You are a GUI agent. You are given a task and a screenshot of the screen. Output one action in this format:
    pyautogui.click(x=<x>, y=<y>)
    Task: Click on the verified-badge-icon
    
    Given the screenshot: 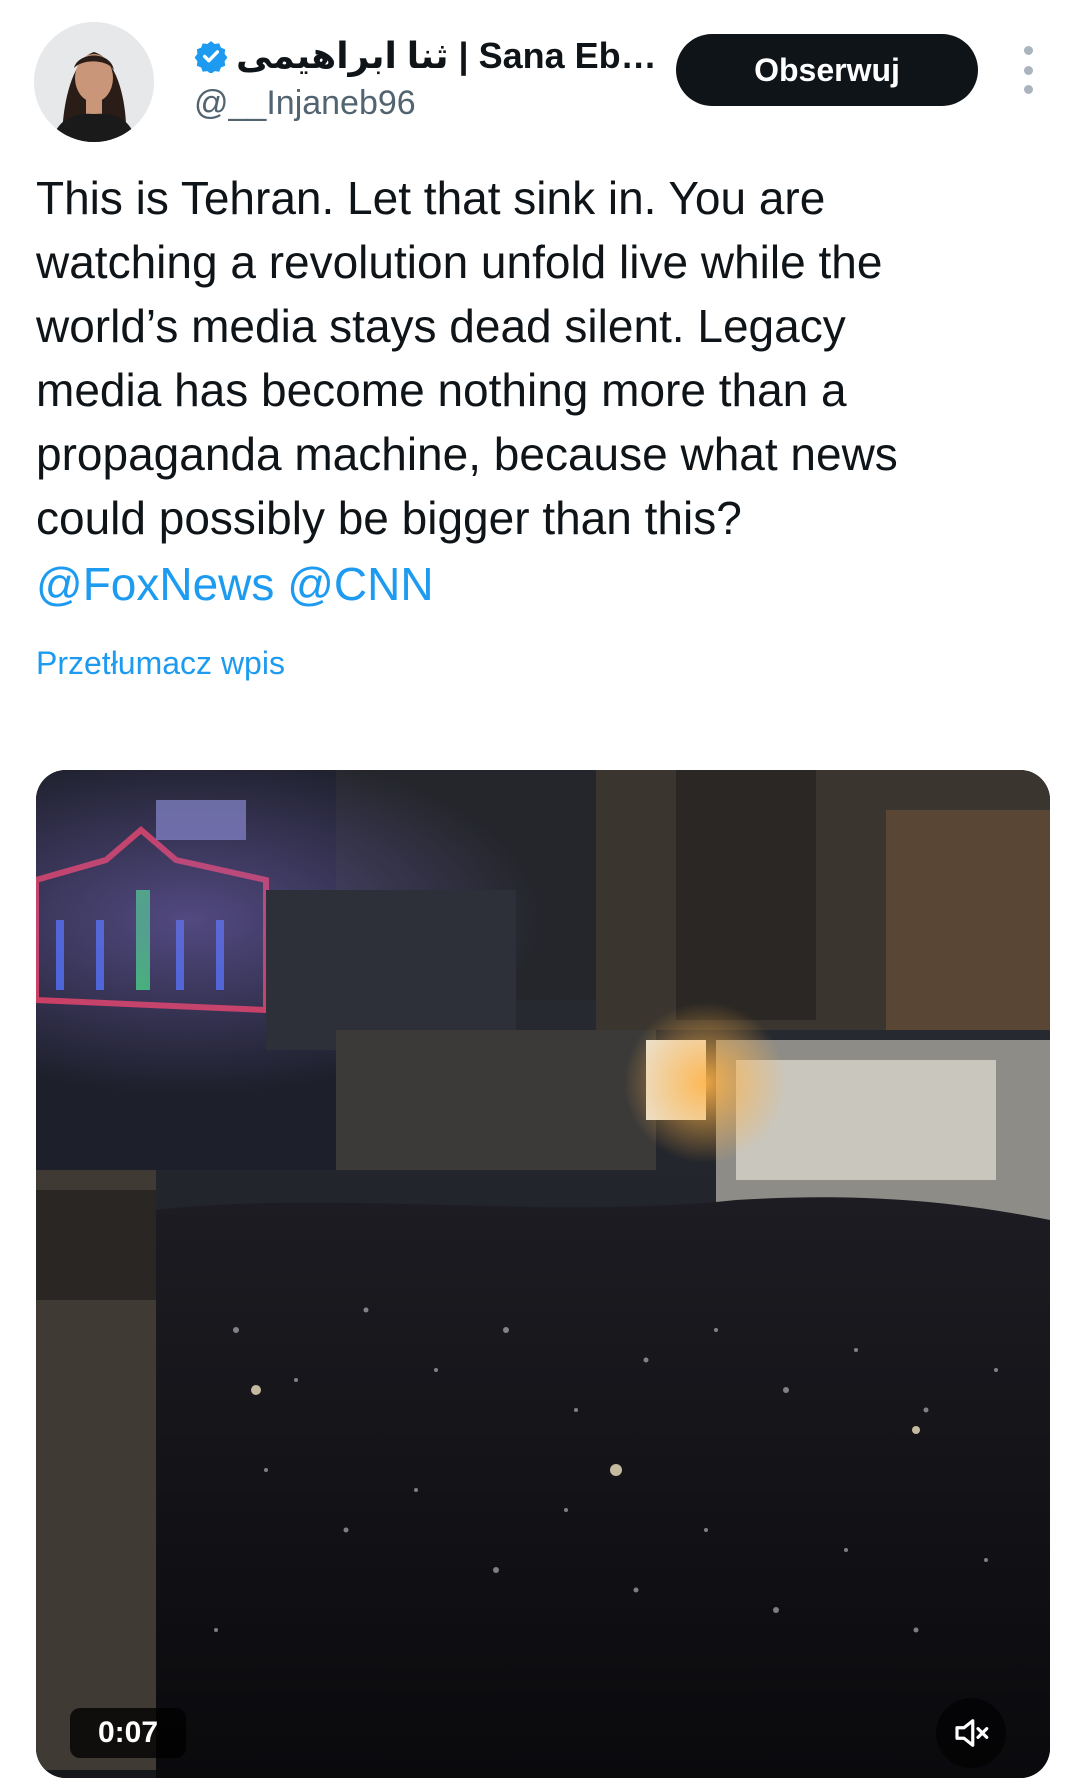 What is the action you would take?
    pyautogui.click(x=211, y=56)
    